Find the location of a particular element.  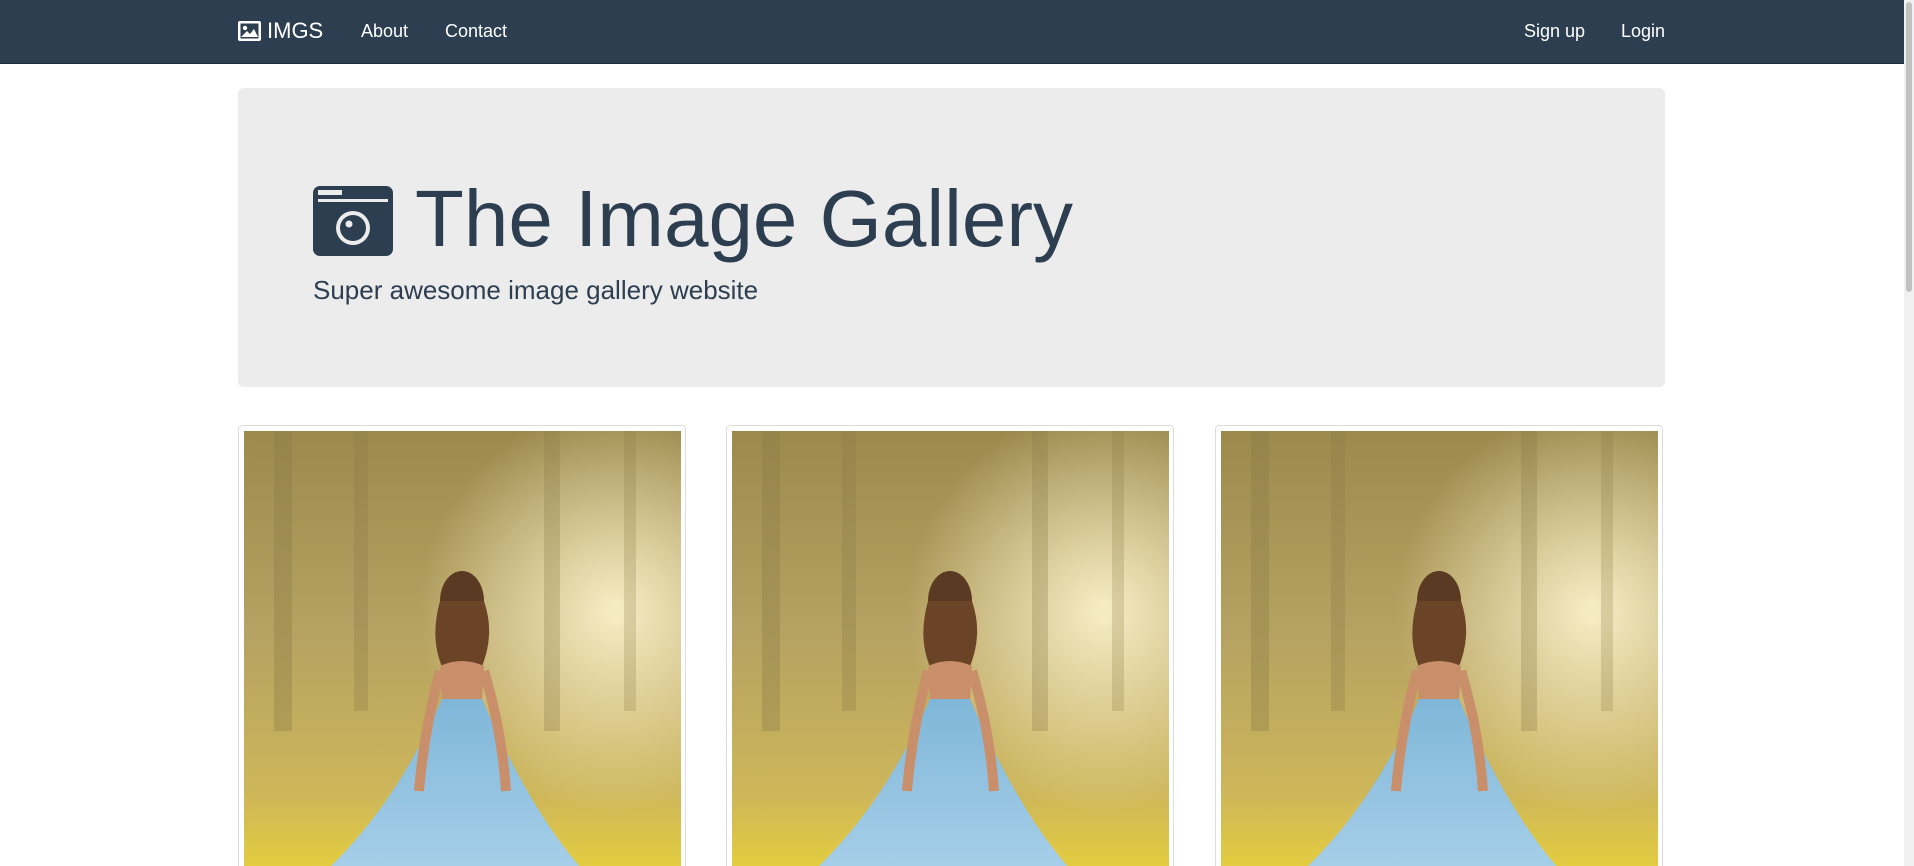

page-scrollbar is located at coordinates (1909, 433).